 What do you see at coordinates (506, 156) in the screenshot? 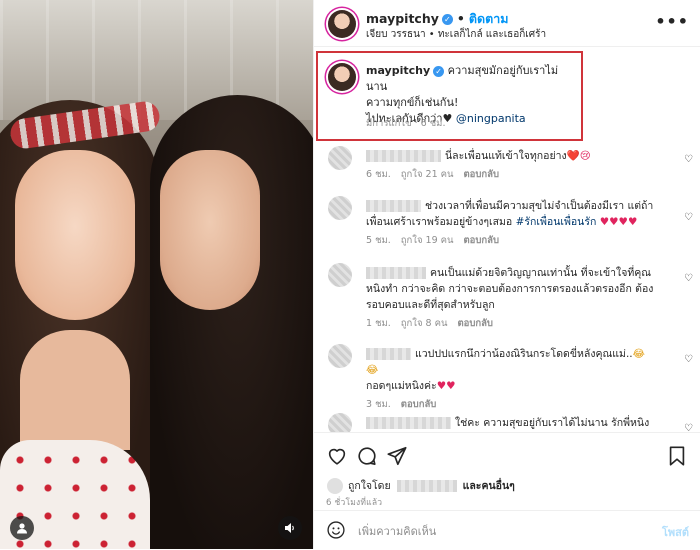
I see `comment-text: นี่ละเพื่อนแท้เข้าใจทุกอย่าง` at bounding box center [506, 156].